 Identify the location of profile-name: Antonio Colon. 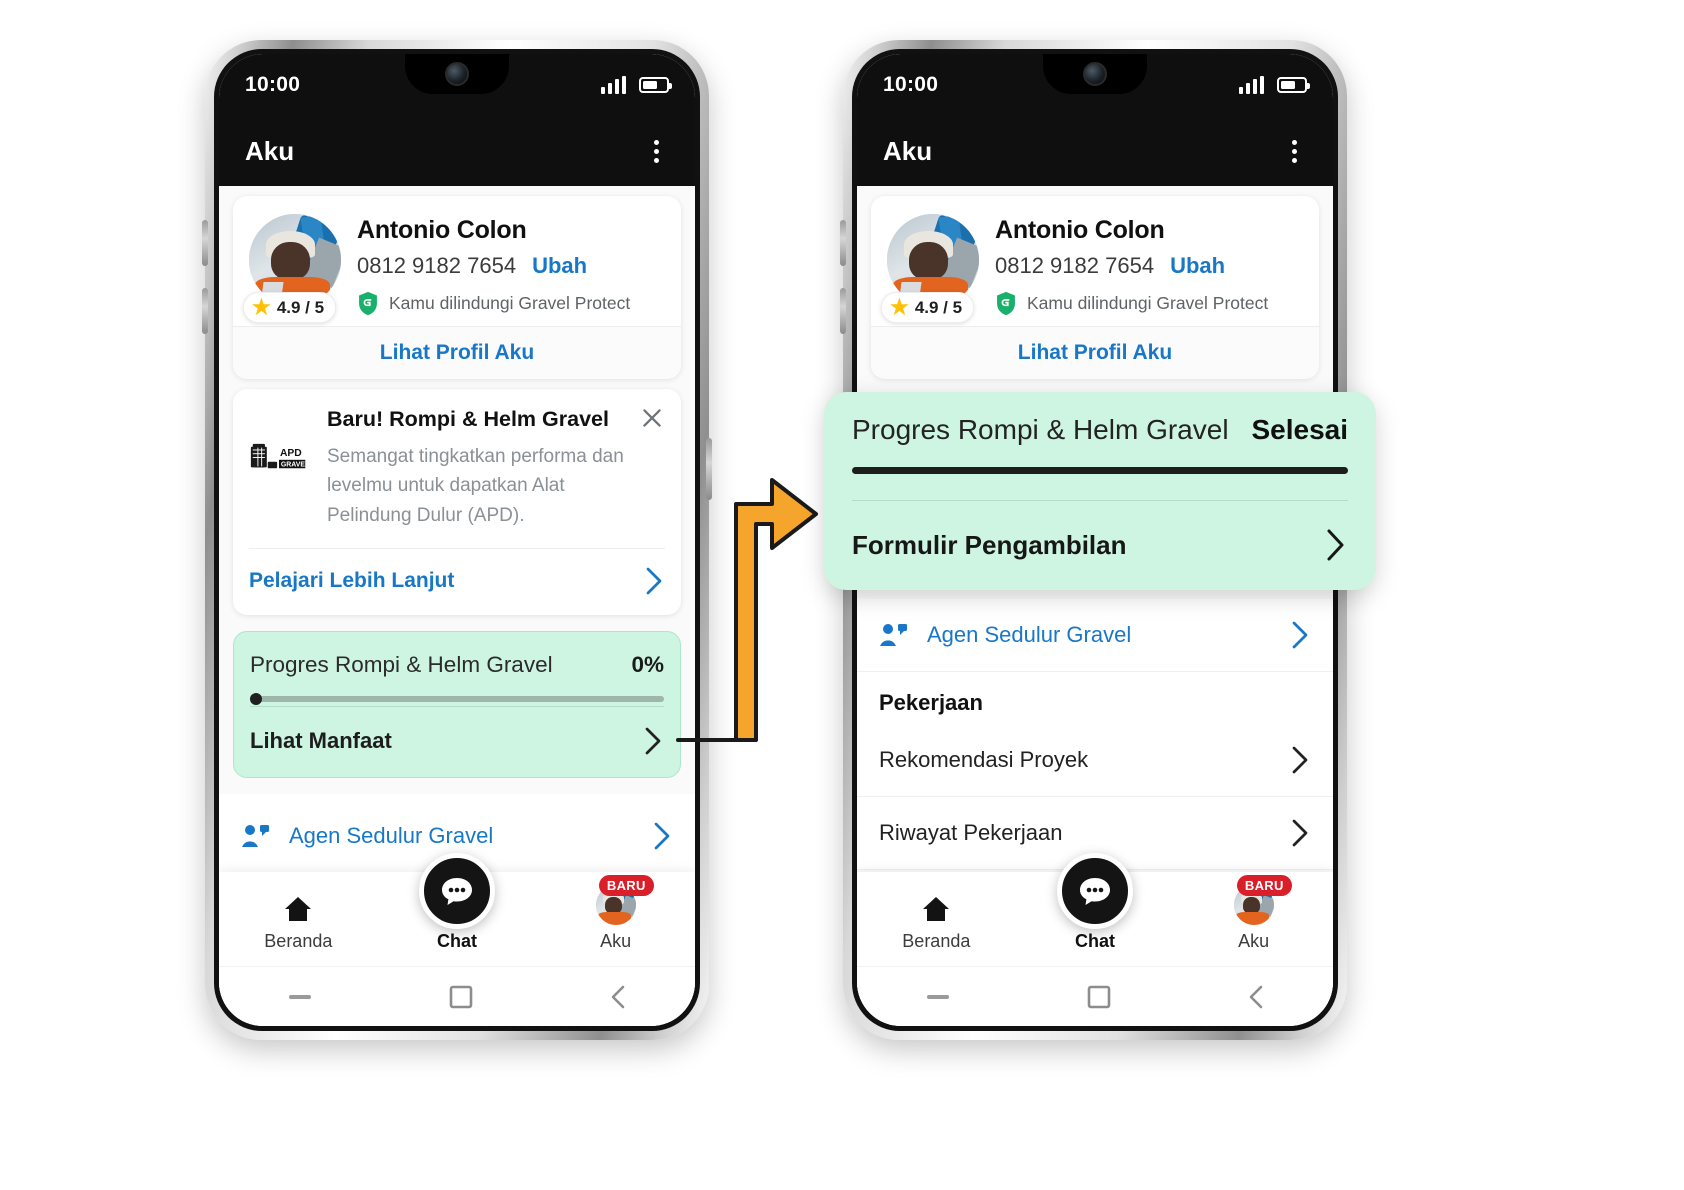
(442, 230).